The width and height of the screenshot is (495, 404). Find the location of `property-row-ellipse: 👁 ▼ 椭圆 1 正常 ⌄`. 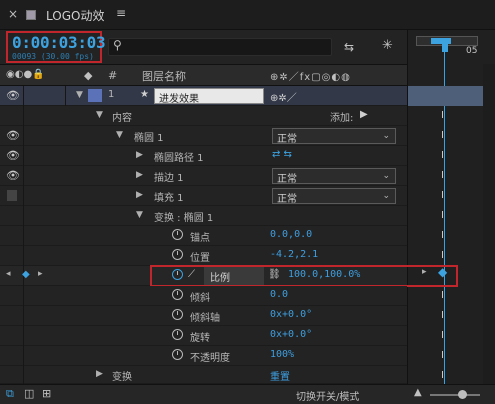

property-row-ellipse: 👁 ▼ 椭圆 1 正常 ⌄ is located at coordinates (203, 136).